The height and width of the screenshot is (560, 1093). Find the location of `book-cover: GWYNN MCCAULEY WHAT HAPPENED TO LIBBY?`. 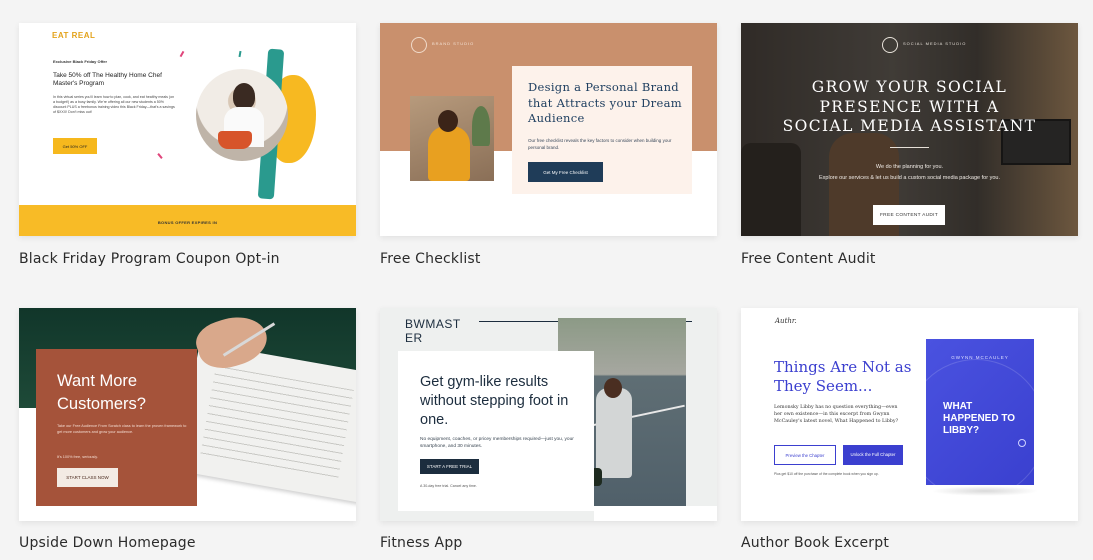

book-cover: GWYNN MCCAULEY WHAT HAPPENED TO LIBBY? is located at coordinates (980, 412).